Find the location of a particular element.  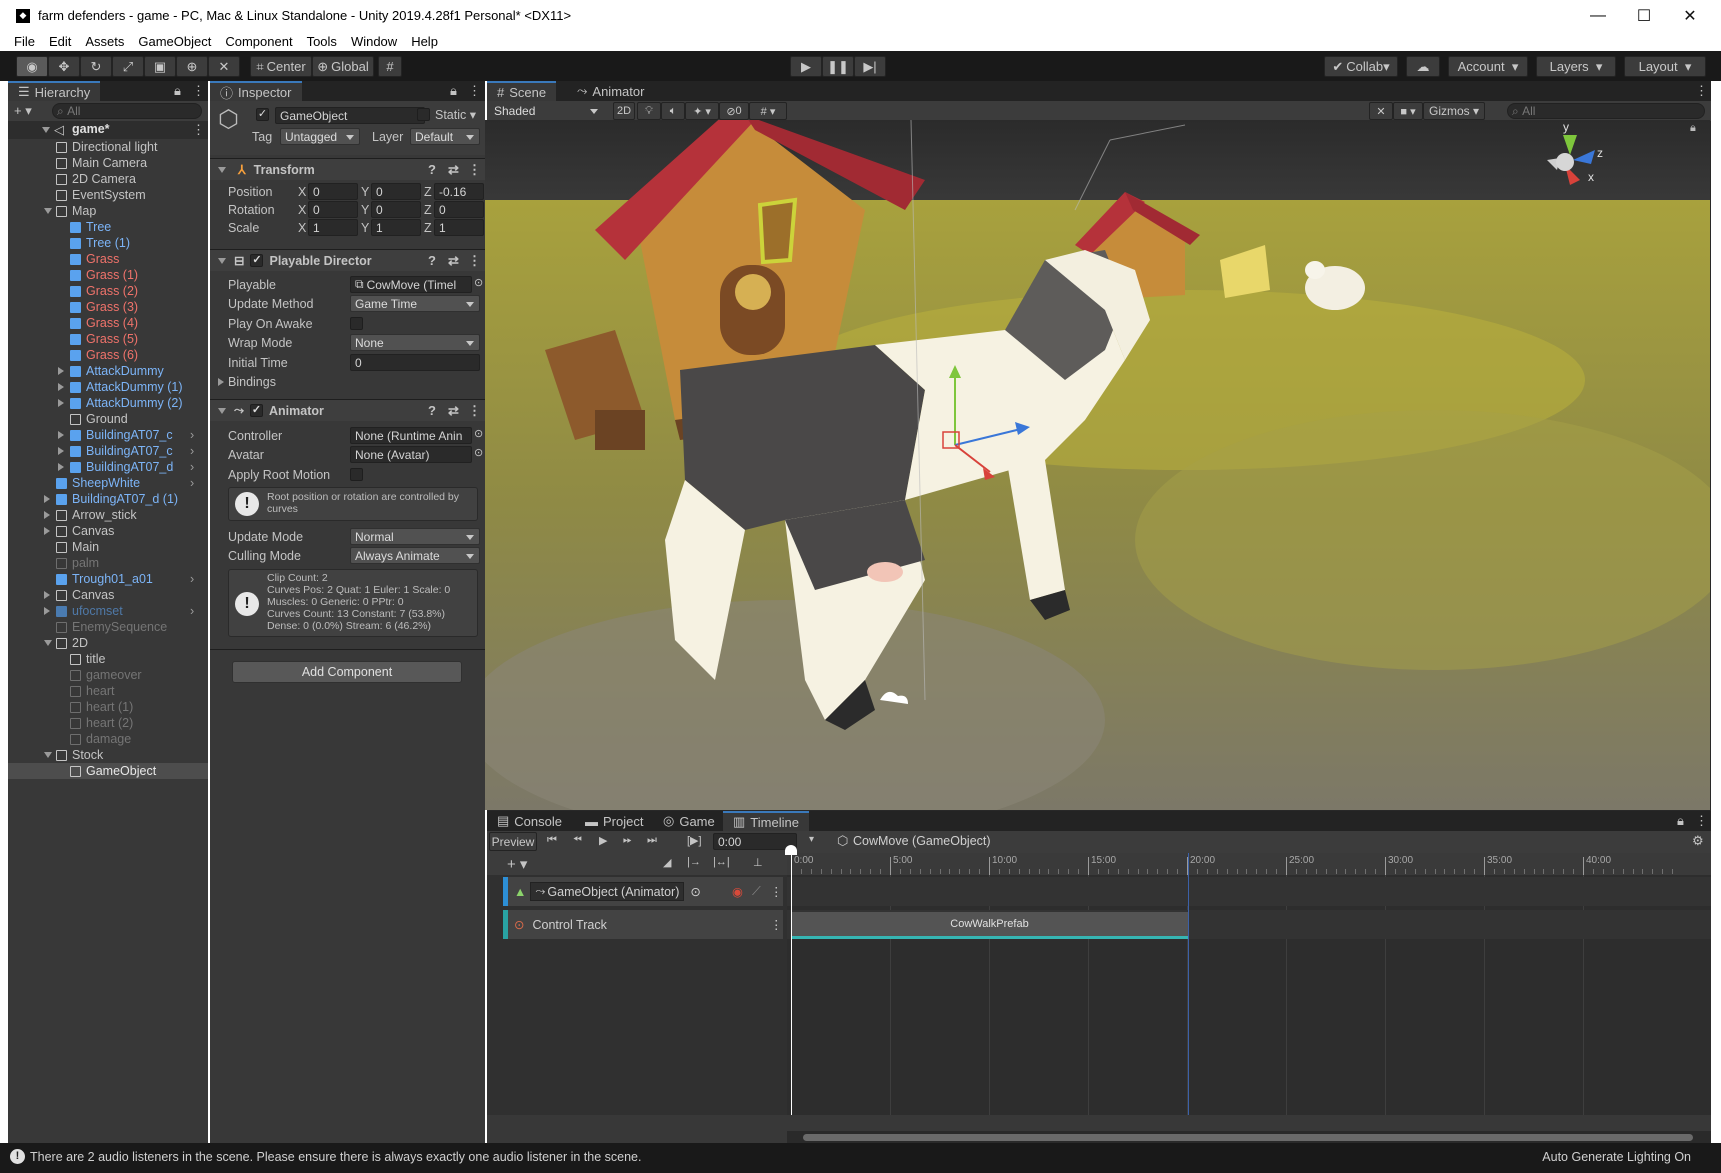

avatar-picker-icon: ⊙ is located at coordinates (478, 452).